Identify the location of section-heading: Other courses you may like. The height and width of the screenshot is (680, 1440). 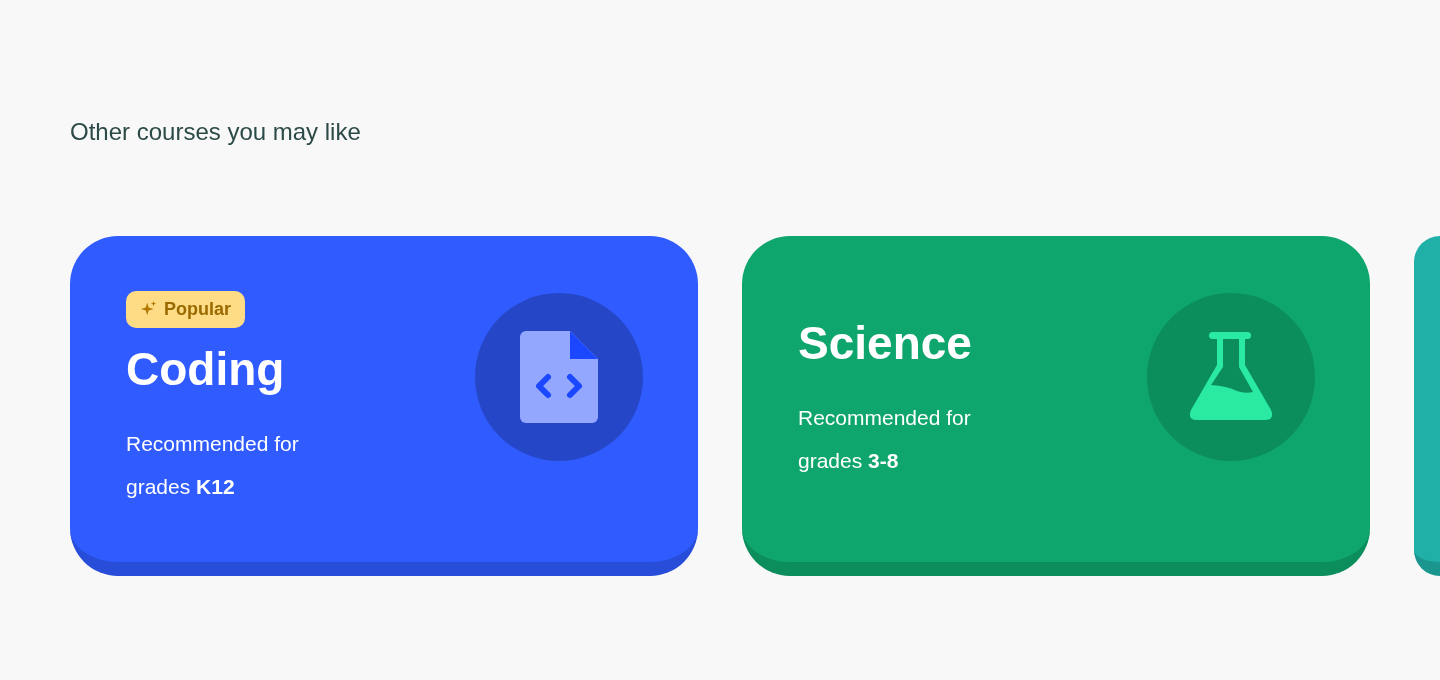
(216, 132).